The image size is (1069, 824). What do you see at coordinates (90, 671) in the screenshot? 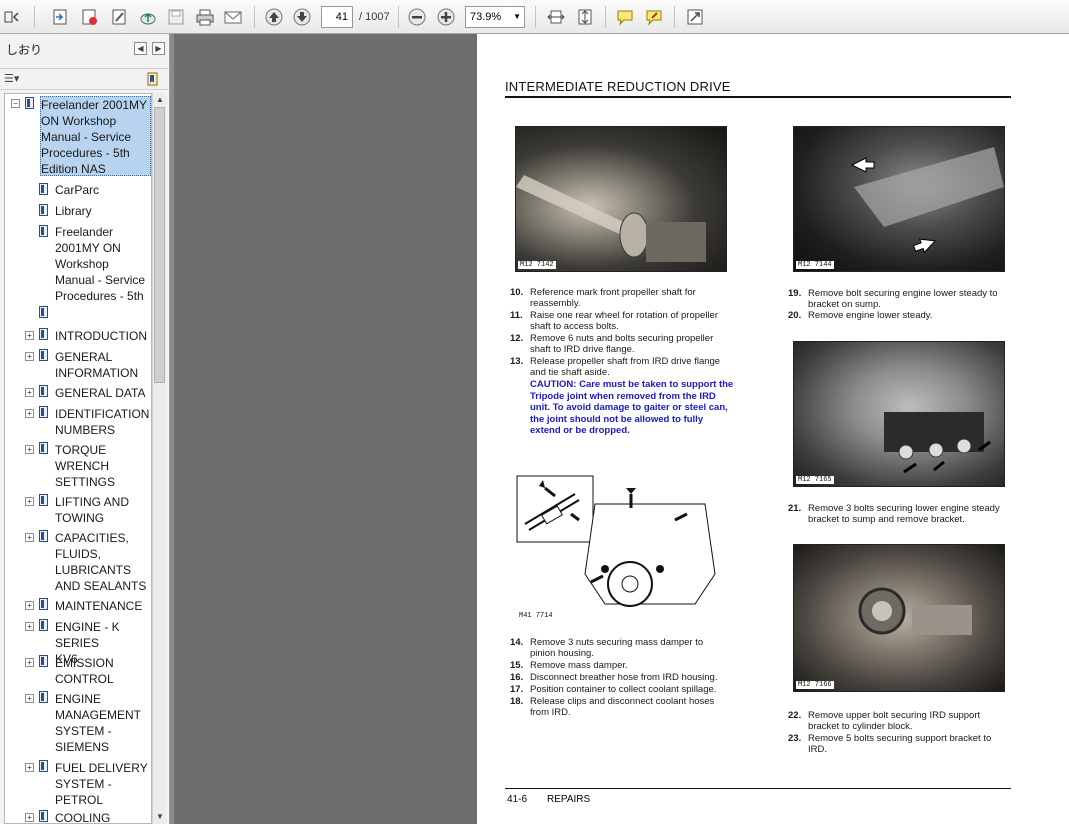
I see `bookmark-item-emission-control: EMISSION CONTROL` at bounding box center [90, 671].